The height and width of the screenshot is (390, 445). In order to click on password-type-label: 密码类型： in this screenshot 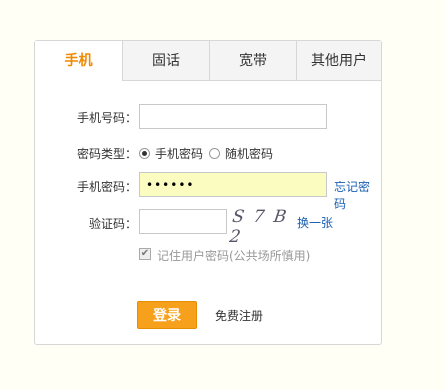, I will do `click(106, 154)`.